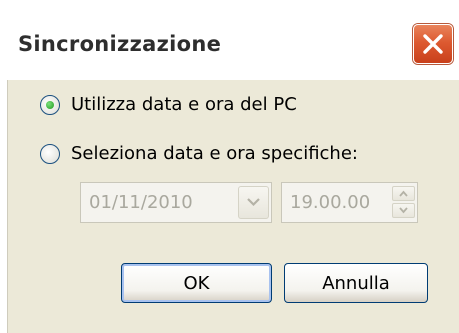  What do you see at coordinates (214, 153) in the screenshot?
I see `option-label: Seleziona data e ora specifiche:` at bounding box center [214, 153].